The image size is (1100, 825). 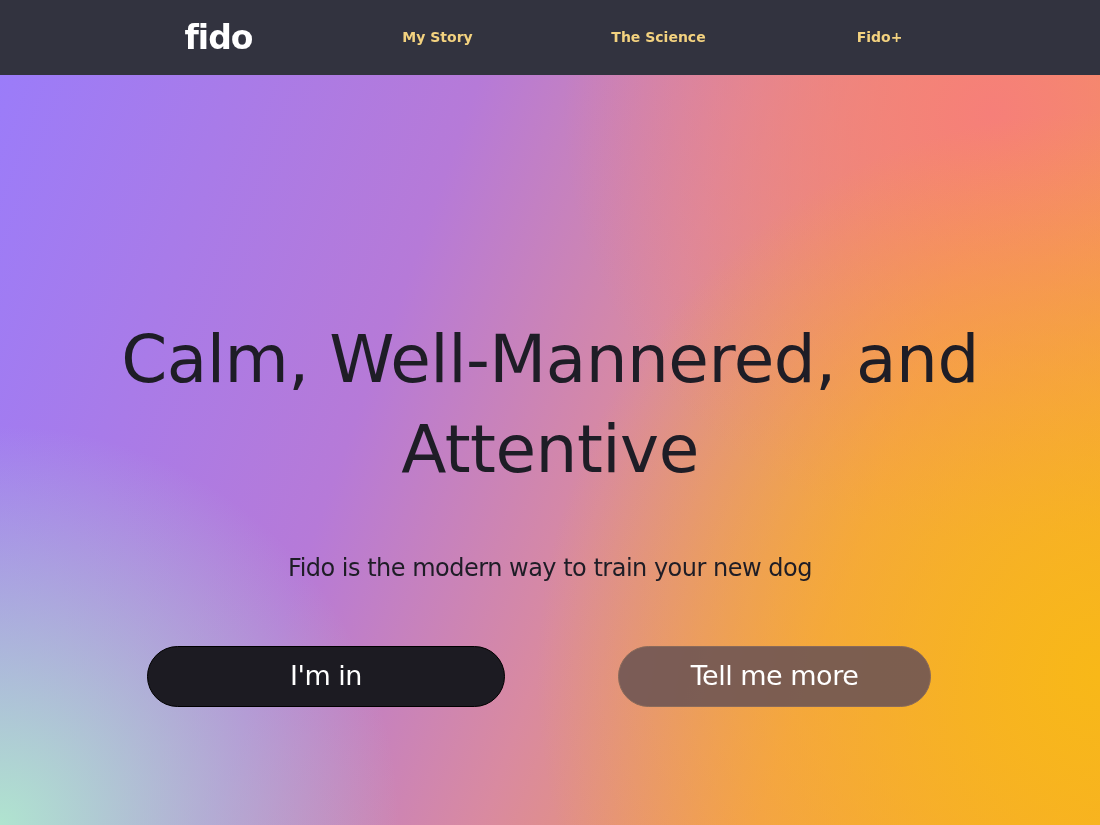 What do you see at coordinates (326, 676) in the screenshot?
I see `hero-button: I'm in` at bounding box center [326, 676].